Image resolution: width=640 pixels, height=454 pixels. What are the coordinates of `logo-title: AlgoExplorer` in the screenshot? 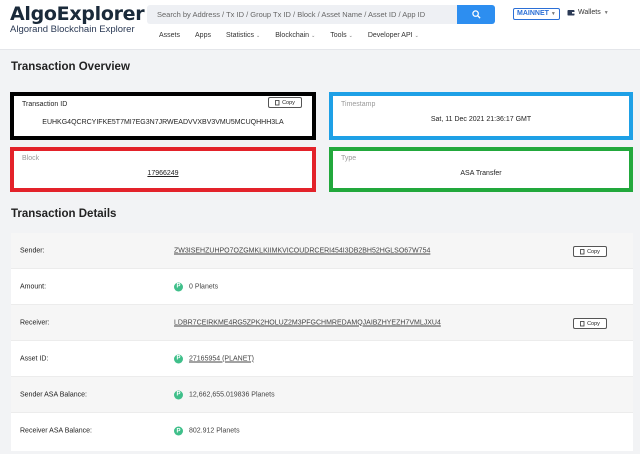 It's located at (77, 14).